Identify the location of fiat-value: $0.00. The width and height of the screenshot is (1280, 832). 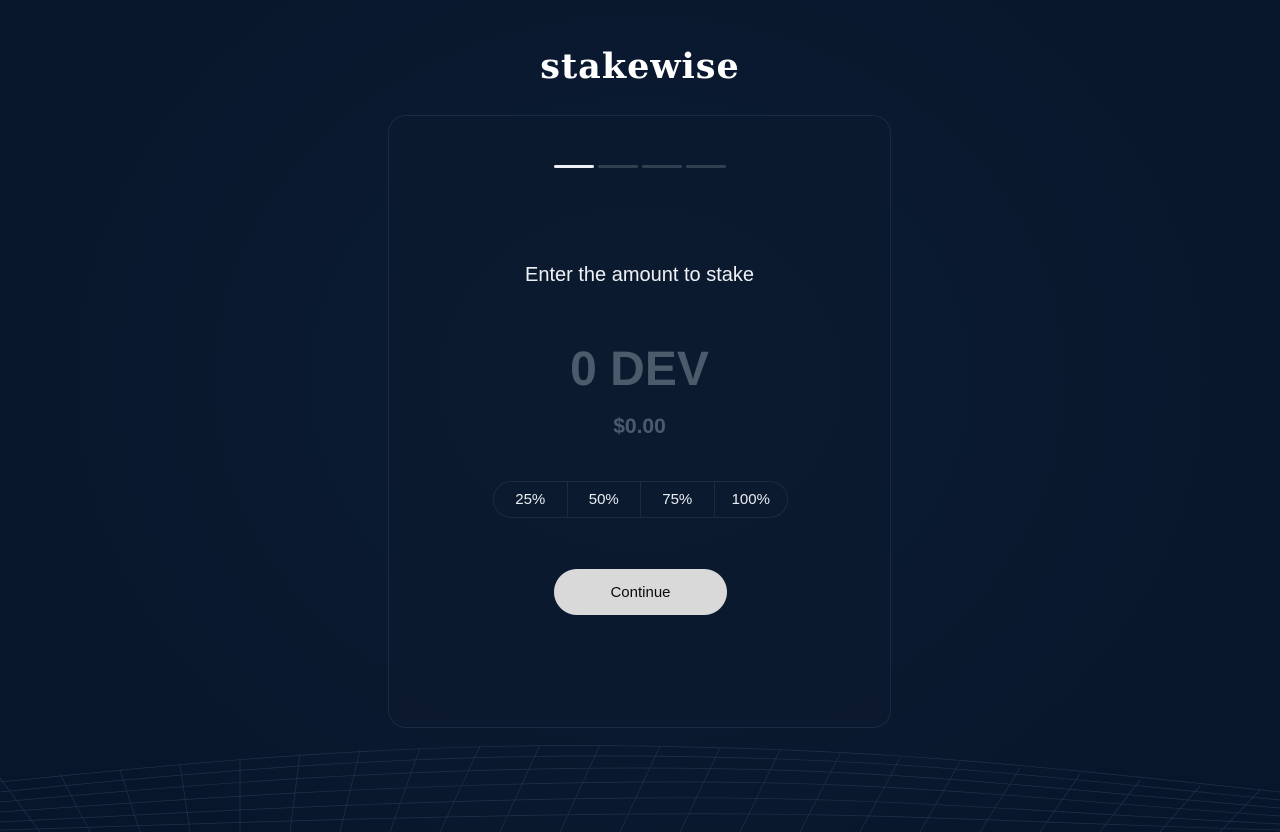
(639, 426).